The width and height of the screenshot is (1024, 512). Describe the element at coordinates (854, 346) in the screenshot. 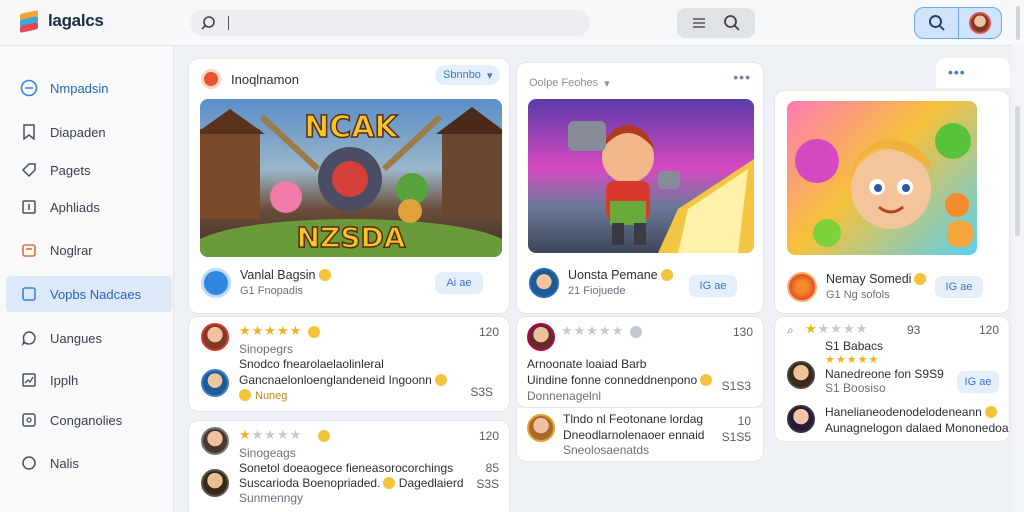

I see `review-author: S1 Babacs` at that location.